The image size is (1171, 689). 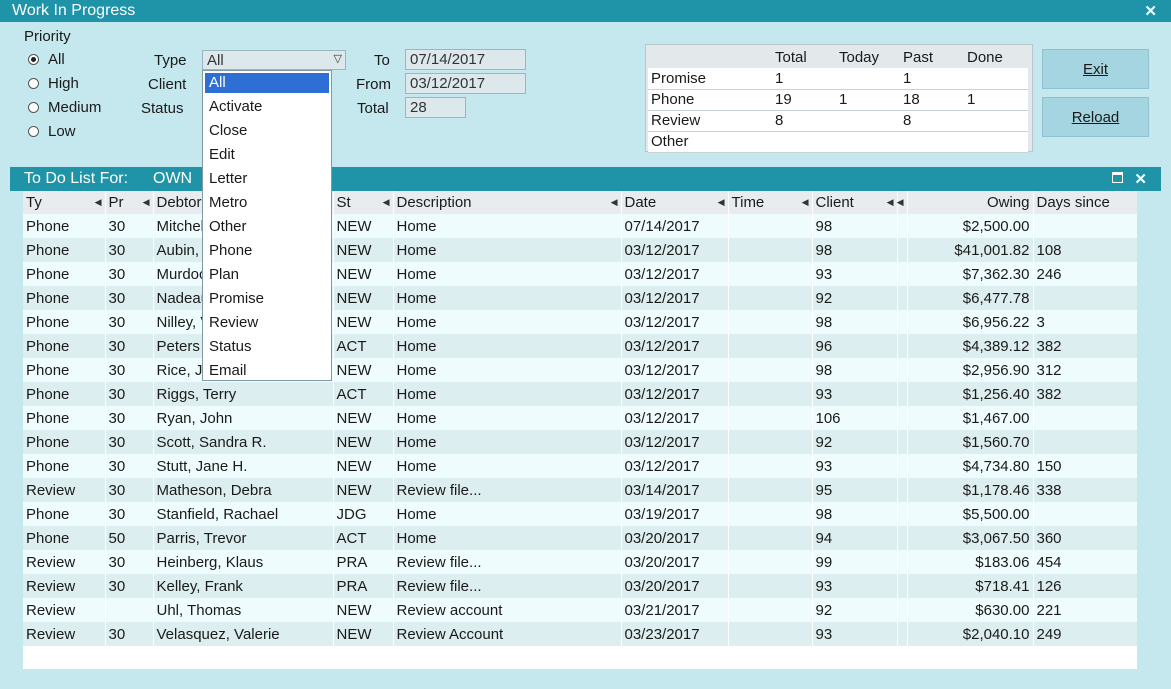 What do you see at coordinates (243, 610) in the screenshot?
I see `table-cell: Uhl, Thomas` at bounding box center [243, 610].